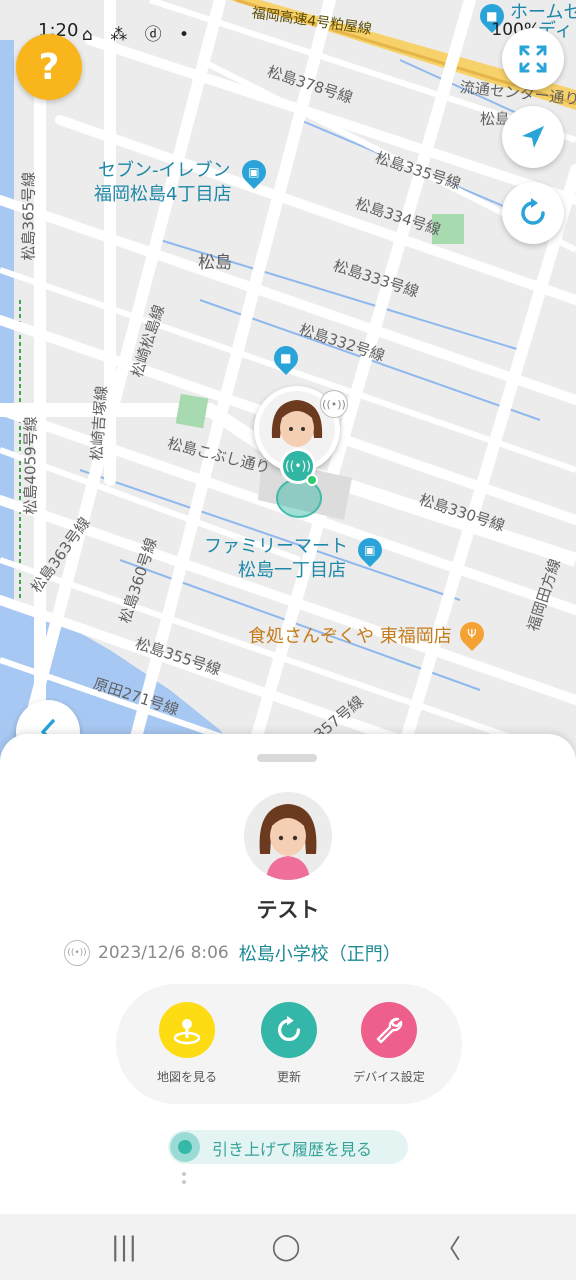 This screenshot has width=576, height=1280. What do you see at coordinates (186, 1077) in the screenshot?
I see `view-map-label: 地図を見る` at bounding box center [186, 1077].